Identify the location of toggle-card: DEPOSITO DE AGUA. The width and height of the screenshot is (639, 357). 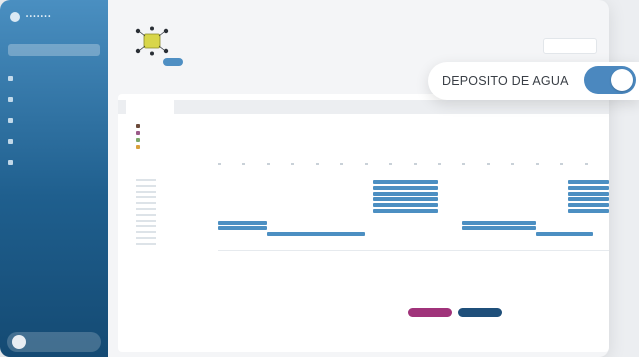
(533, 81).